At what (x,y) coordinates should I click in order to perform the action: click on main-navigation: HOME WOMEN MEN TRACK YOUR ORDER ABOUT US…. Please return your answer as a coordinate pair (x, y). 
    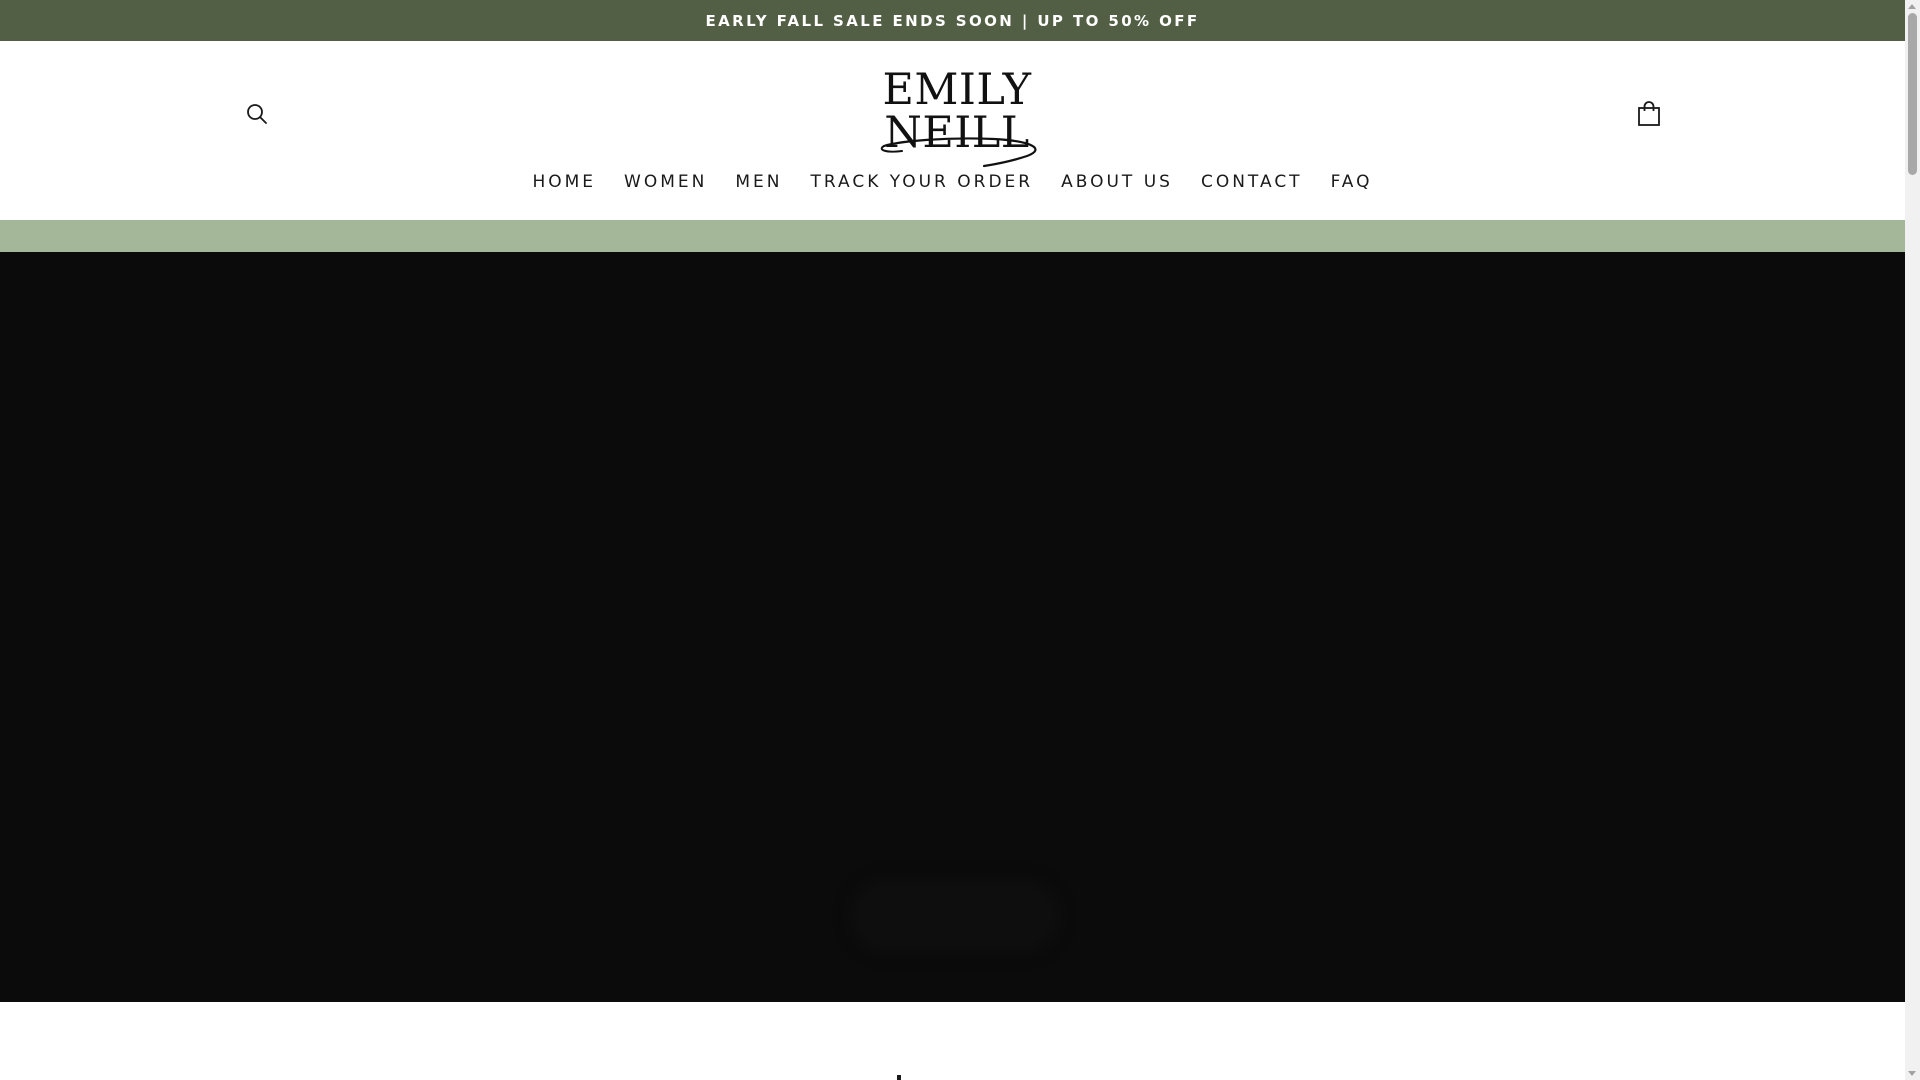
    Looking at the image, I should click on (952, 182).